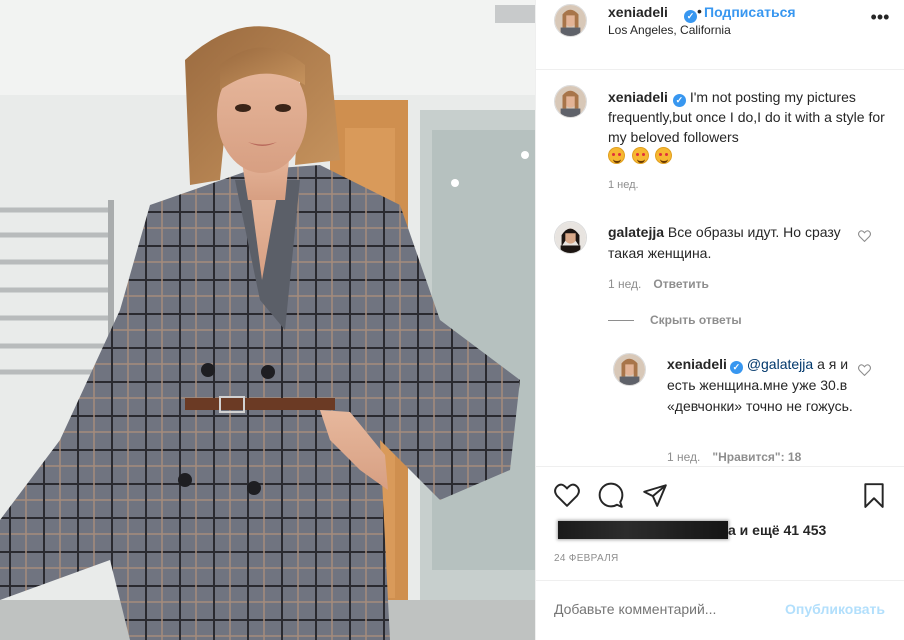 The width and height of the screenshot is (904, 640). I want to click on username-link: galatejja, so click(636, 232).